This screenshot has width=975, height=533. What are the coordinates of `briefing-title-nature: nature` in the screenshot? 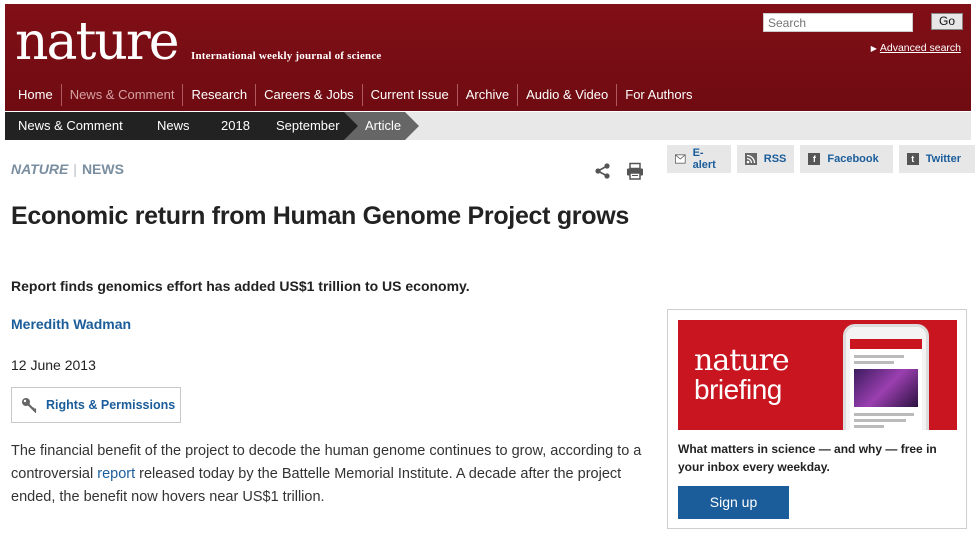 It's located at (742, 360).